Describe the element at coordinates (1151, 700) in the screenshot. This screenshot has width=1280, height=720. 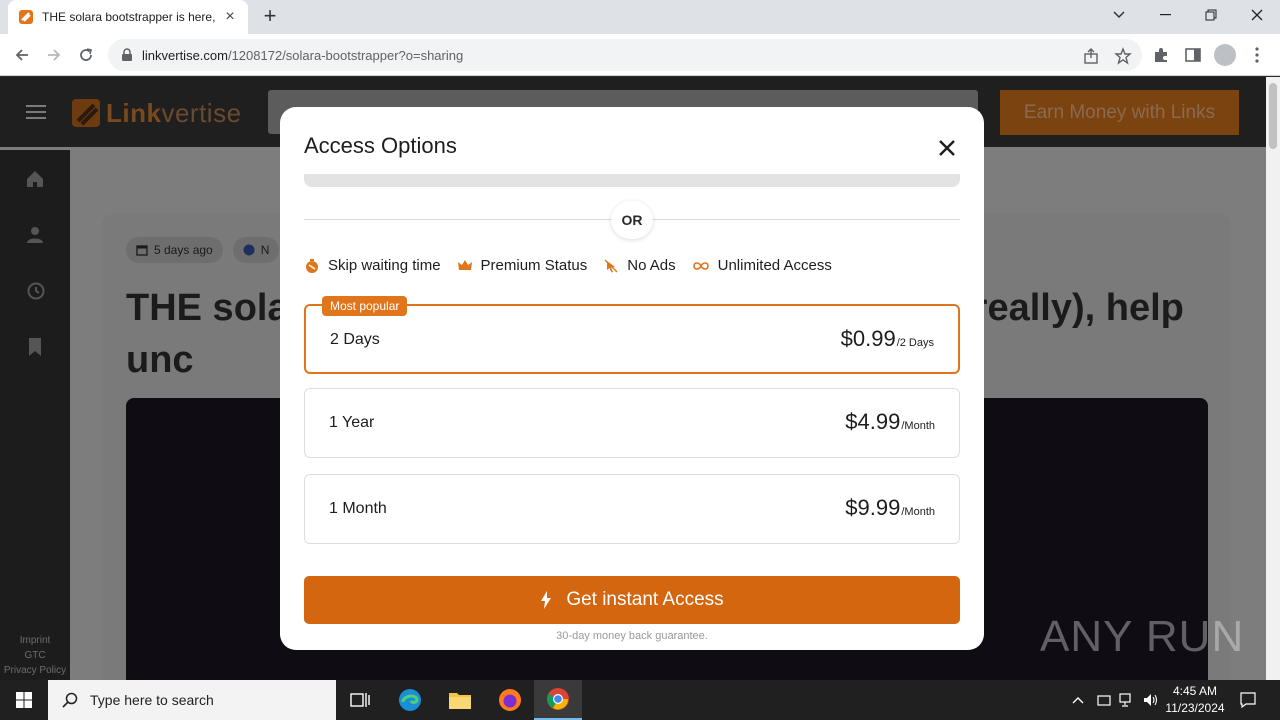
I see `volume-icon` at that location.